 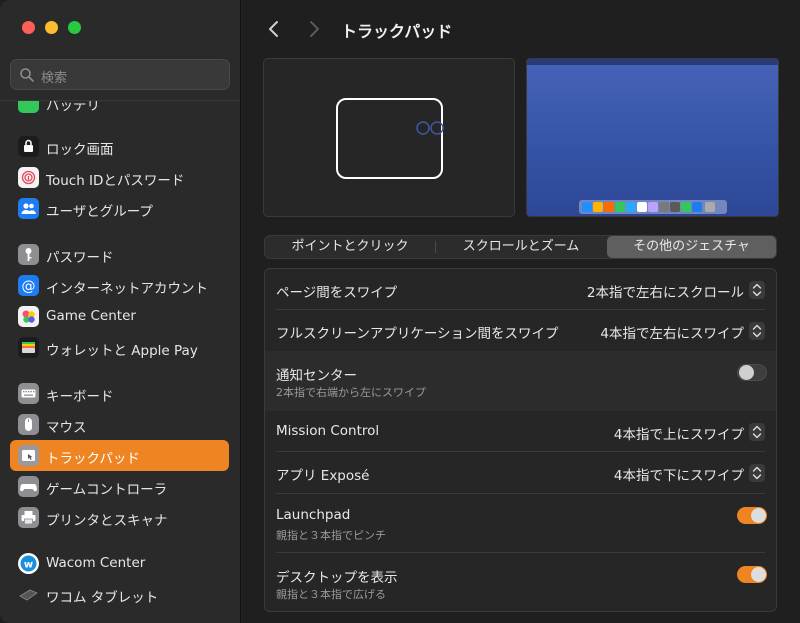 I want to click on sidebar-item-wacom-tablet: ワコム タブレット, so click(x=119, y=594).